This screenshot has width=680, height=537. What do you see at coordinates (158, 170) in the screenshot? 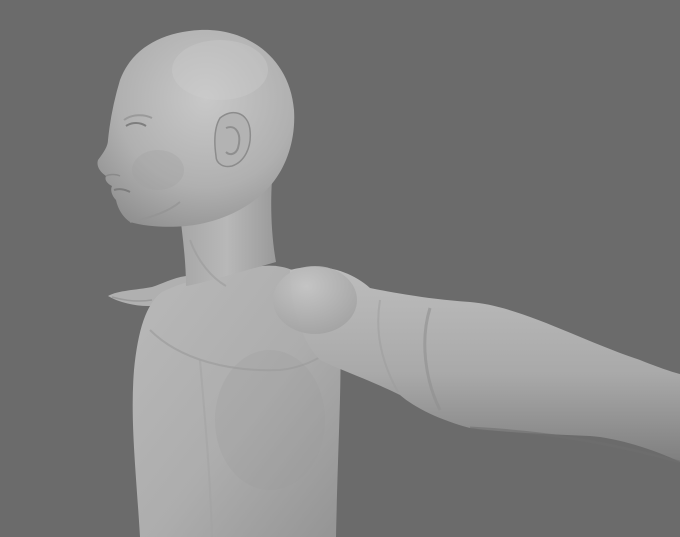
I see `cheek-shadow` at bounding box center [158, 170].